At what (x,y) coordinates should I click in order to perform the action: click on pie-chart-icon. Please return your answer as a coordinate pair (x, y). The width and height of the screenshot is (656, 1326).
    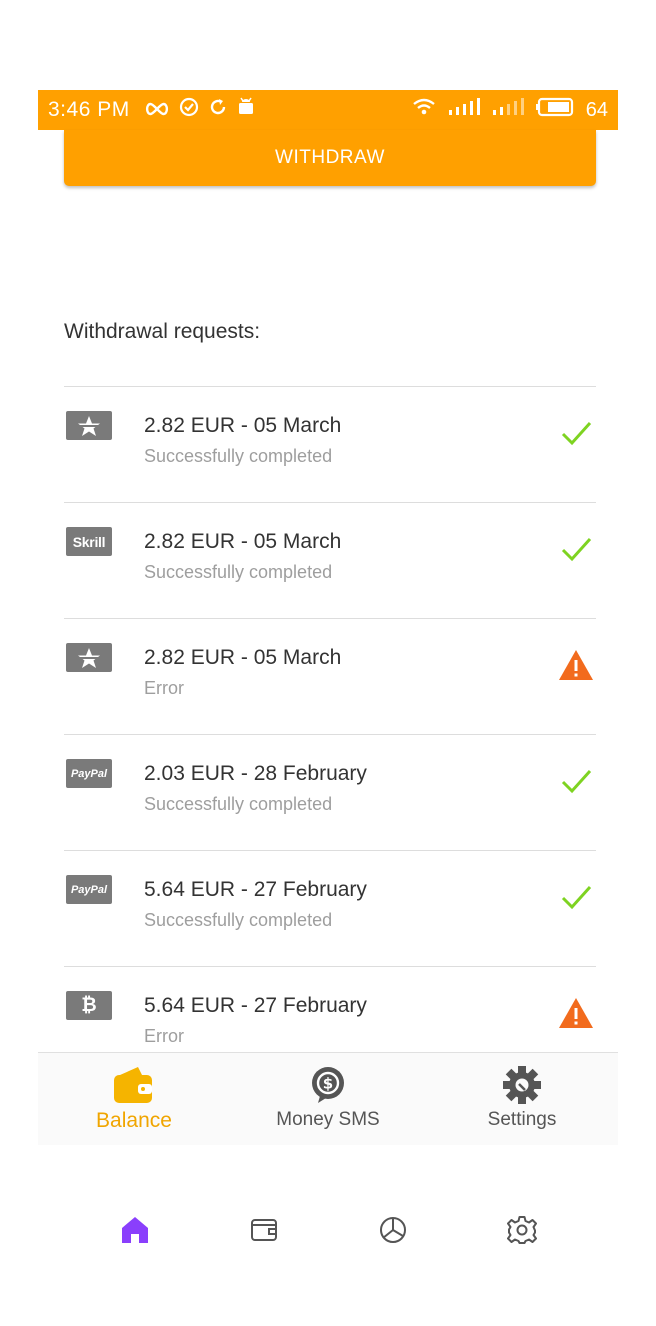
    Looking at the image, I should click on (393, 1230).